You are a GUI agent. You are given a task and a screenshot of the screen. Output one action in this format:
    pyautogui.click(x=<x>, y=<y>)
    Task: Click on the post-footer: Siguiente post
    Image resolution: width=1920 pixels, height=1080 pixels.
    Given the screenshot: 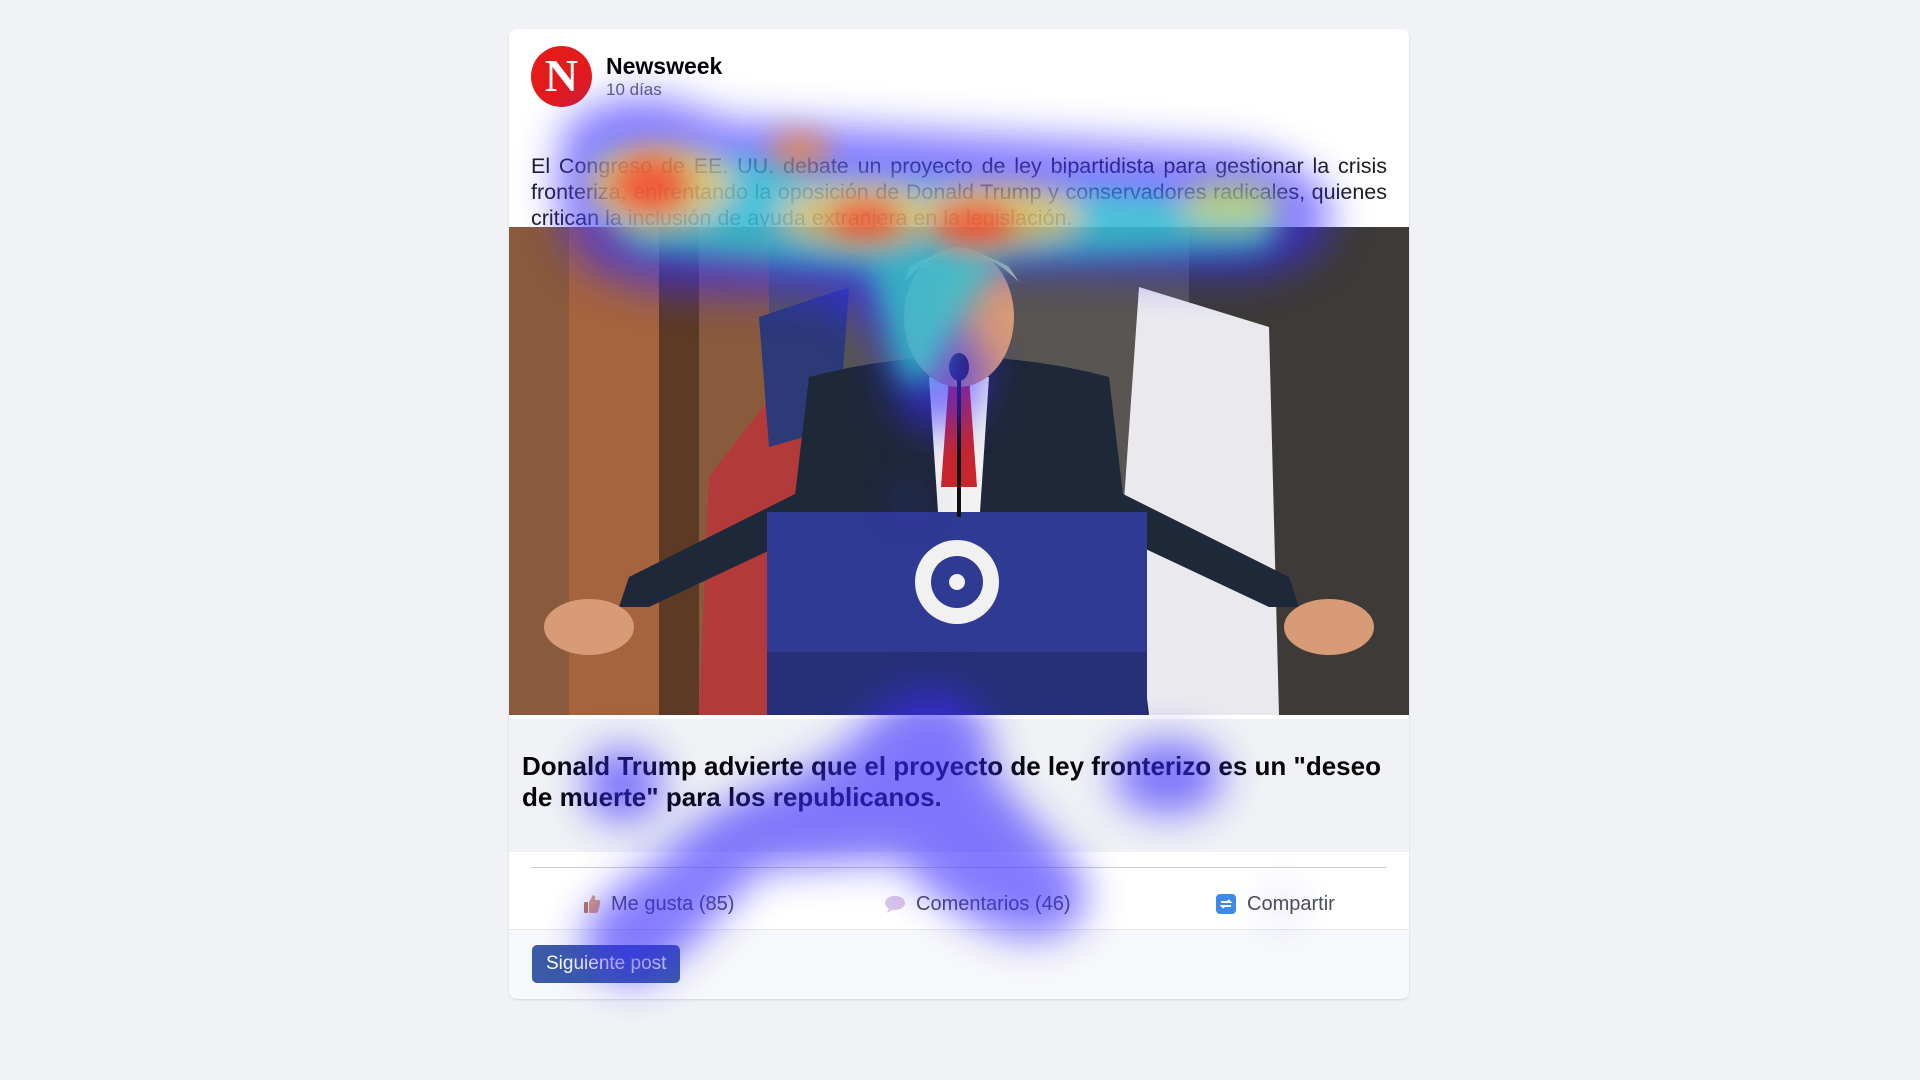 What is the action you would take?
    pyautogui.click(x=959, y=964)
    